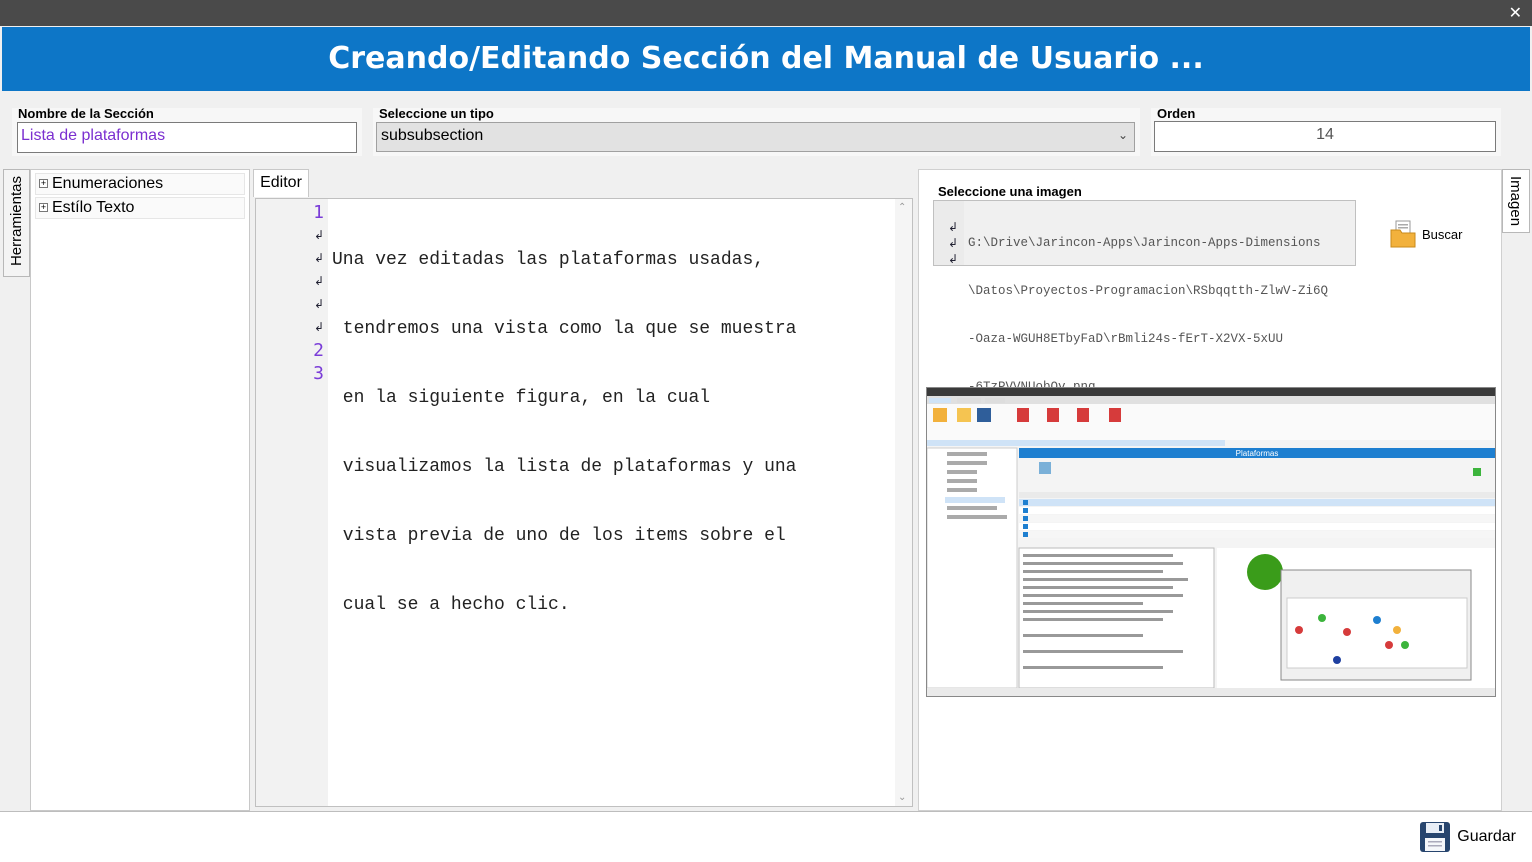 Image resolution: width=1532 pixels, height=862 pixels. I want to click on save-button: Guardar, so click(1467, 837).